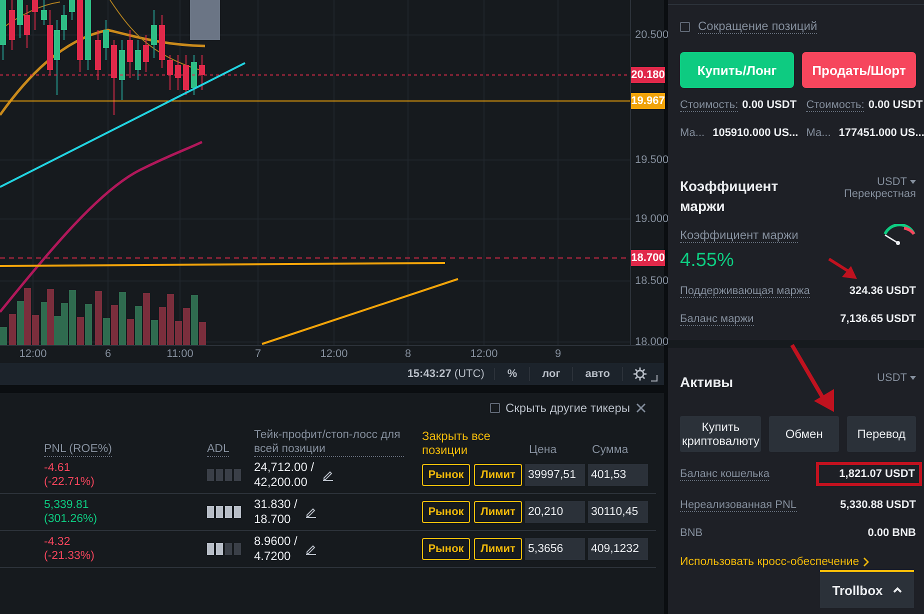 The height and width of the screenshot is (614, 924). I want to click on column-header: PNL (ROE%), so click(78, 449).